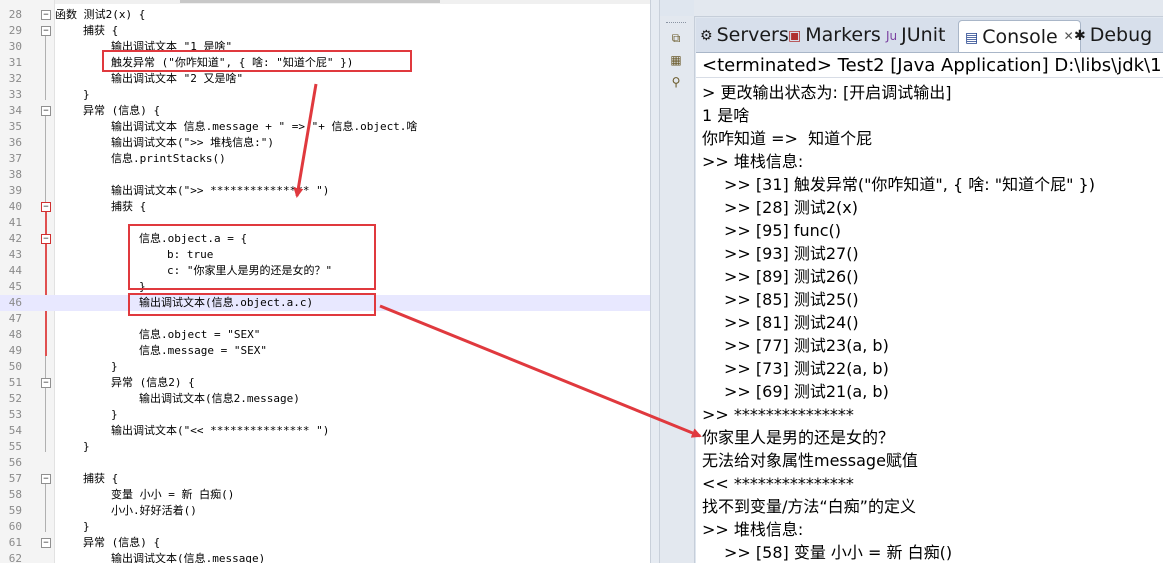 The height and width of the screenshot is (563, 1163). I want to click on code-line: 56, so click(325, 463).